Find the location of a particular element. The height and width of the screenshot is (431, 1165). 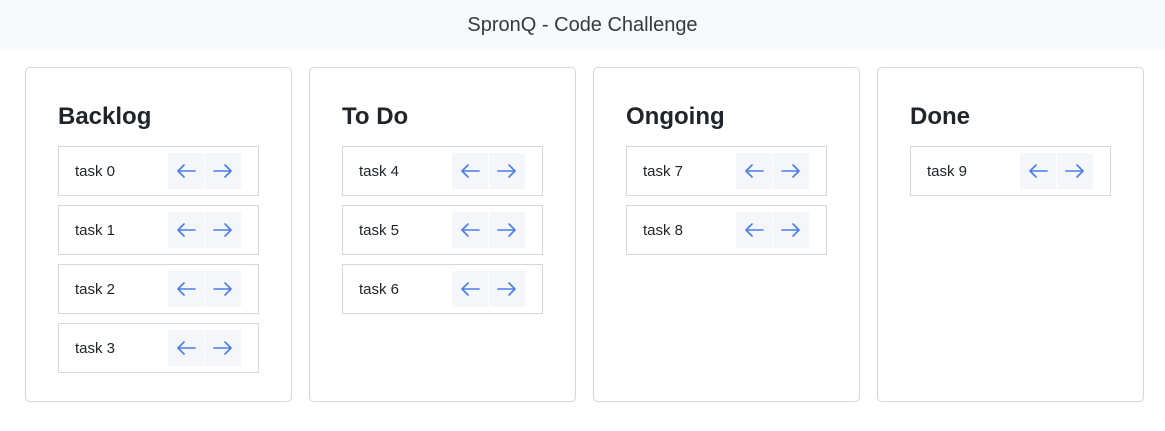

app-header: SpronQ - Code Challenge is located at coordinates (582, 25).